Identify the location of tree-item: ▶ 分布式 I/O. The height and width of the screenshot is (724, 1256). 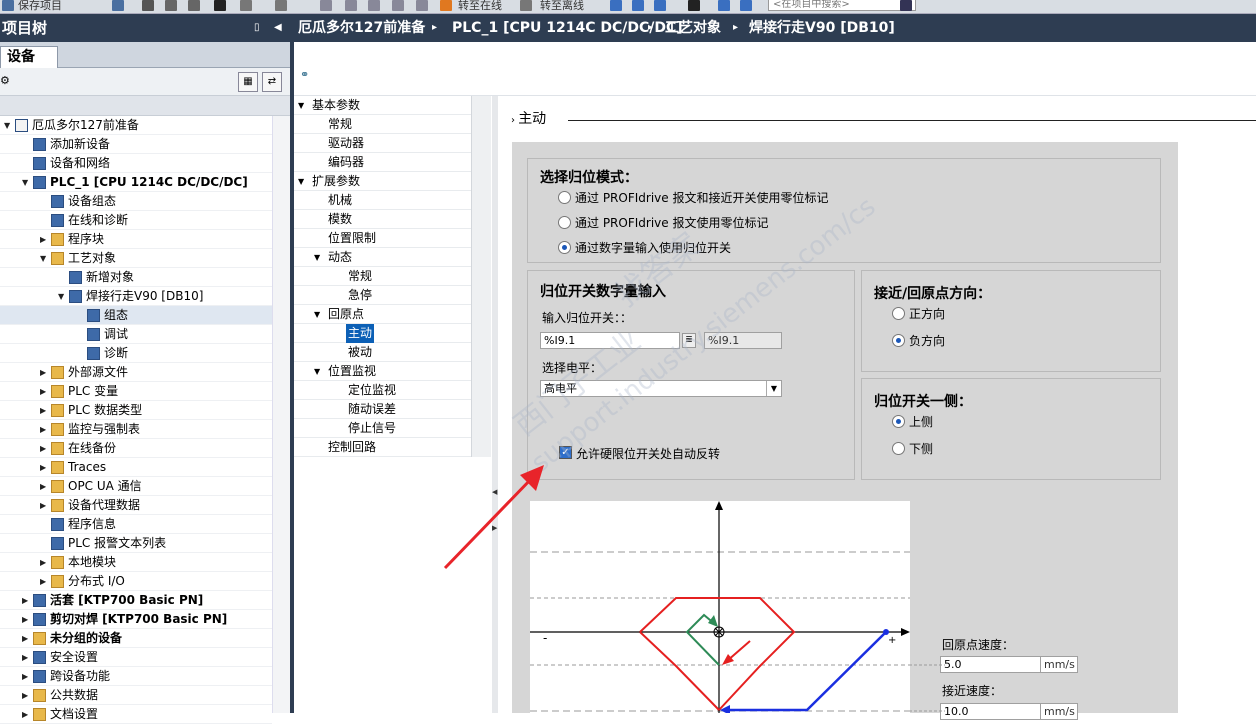
(136, 581).